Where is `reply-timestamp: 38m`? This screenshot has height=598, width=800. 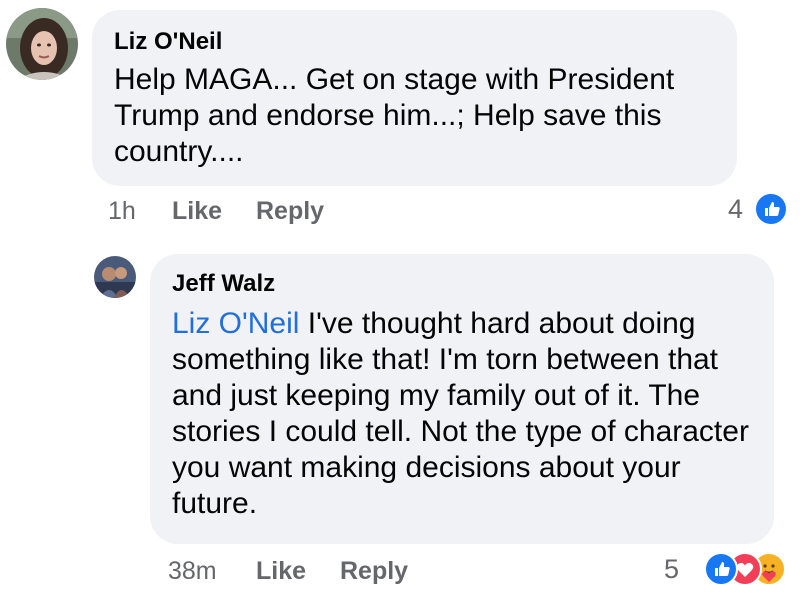 reply-timestamp: 38m is located at coordinates (192, 571).